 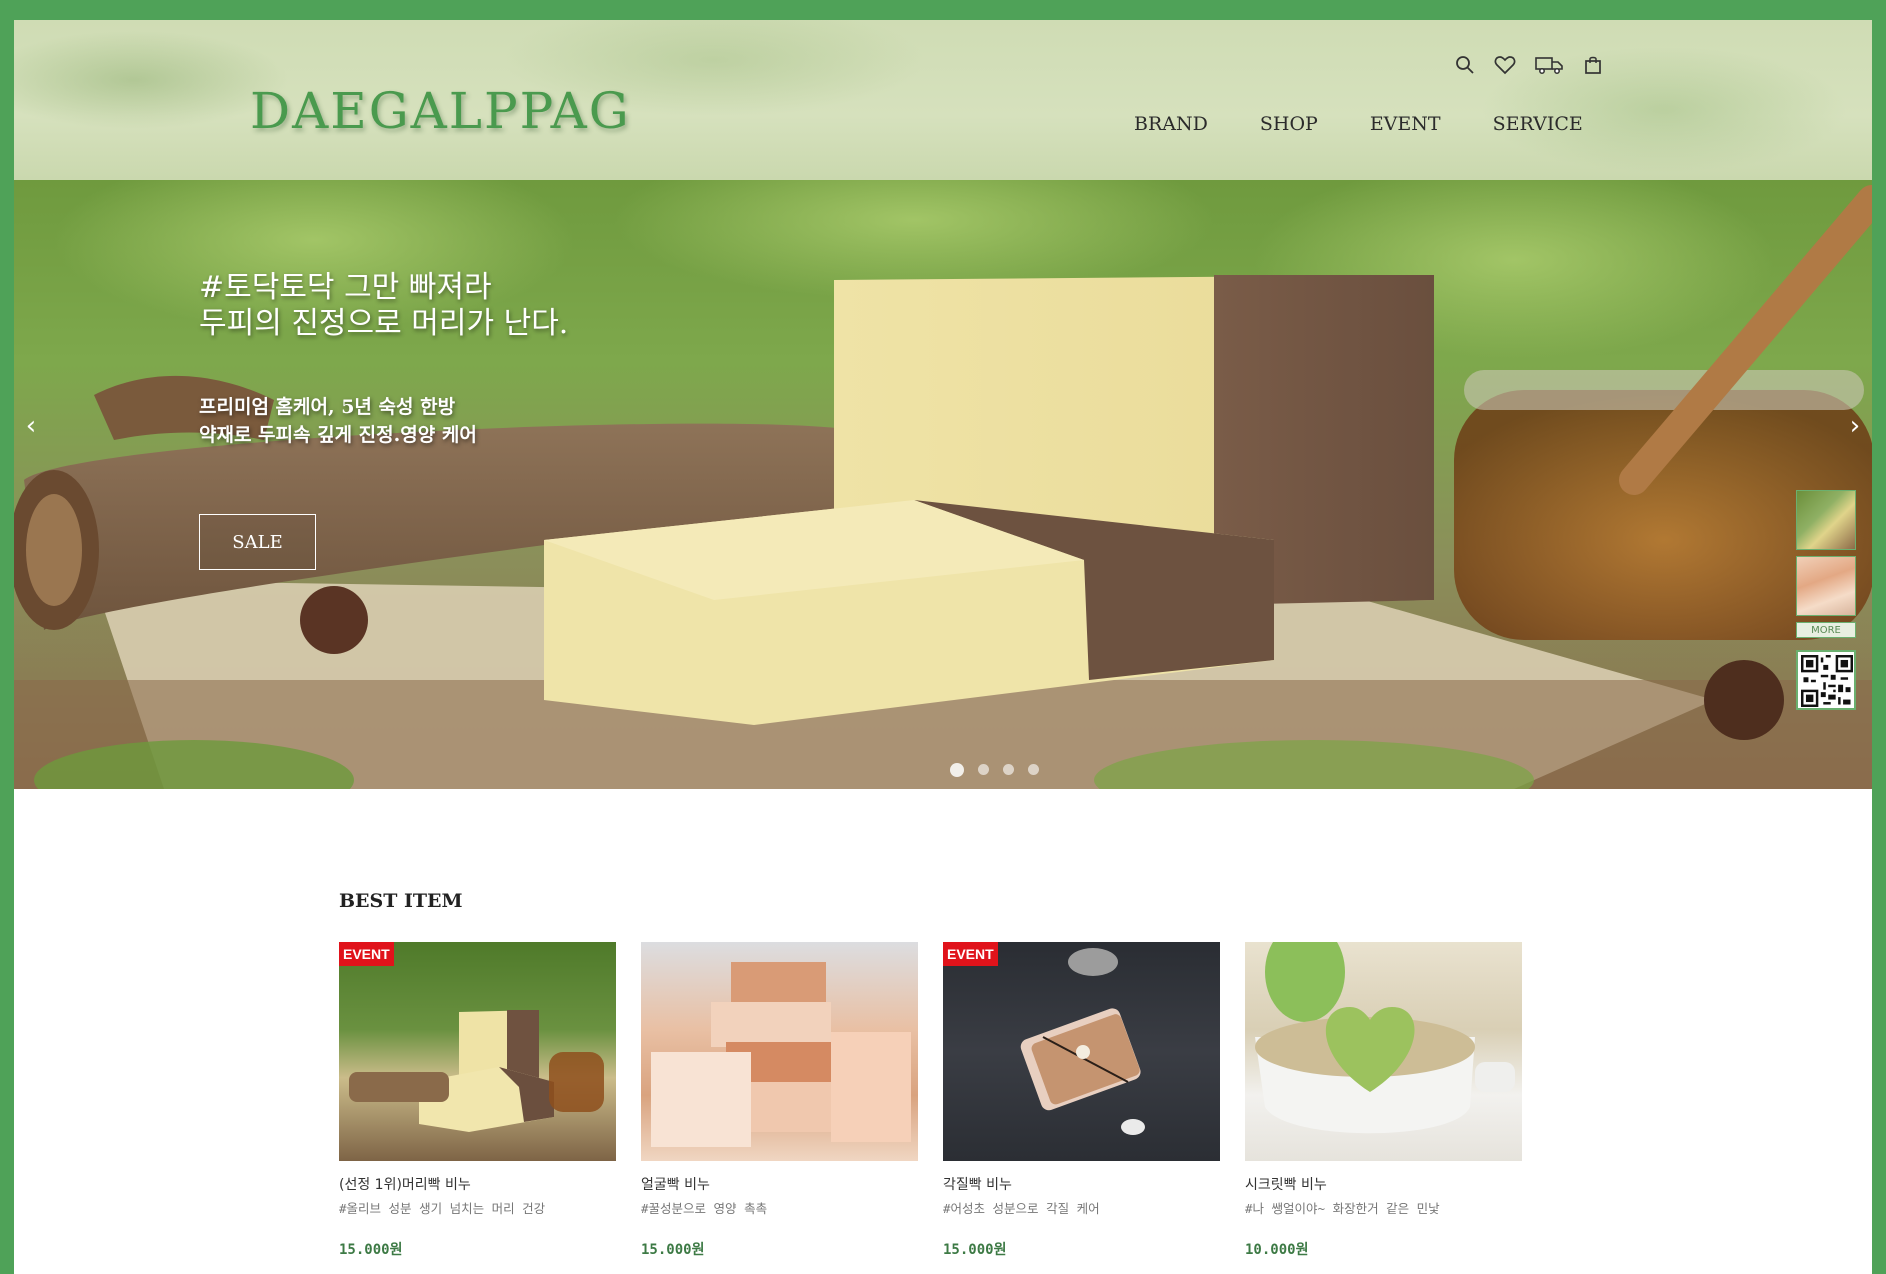 What do you see at coordinates (994, 770) in the screenshot?
I see `slide-indicators` at bounding box center [994, 770].